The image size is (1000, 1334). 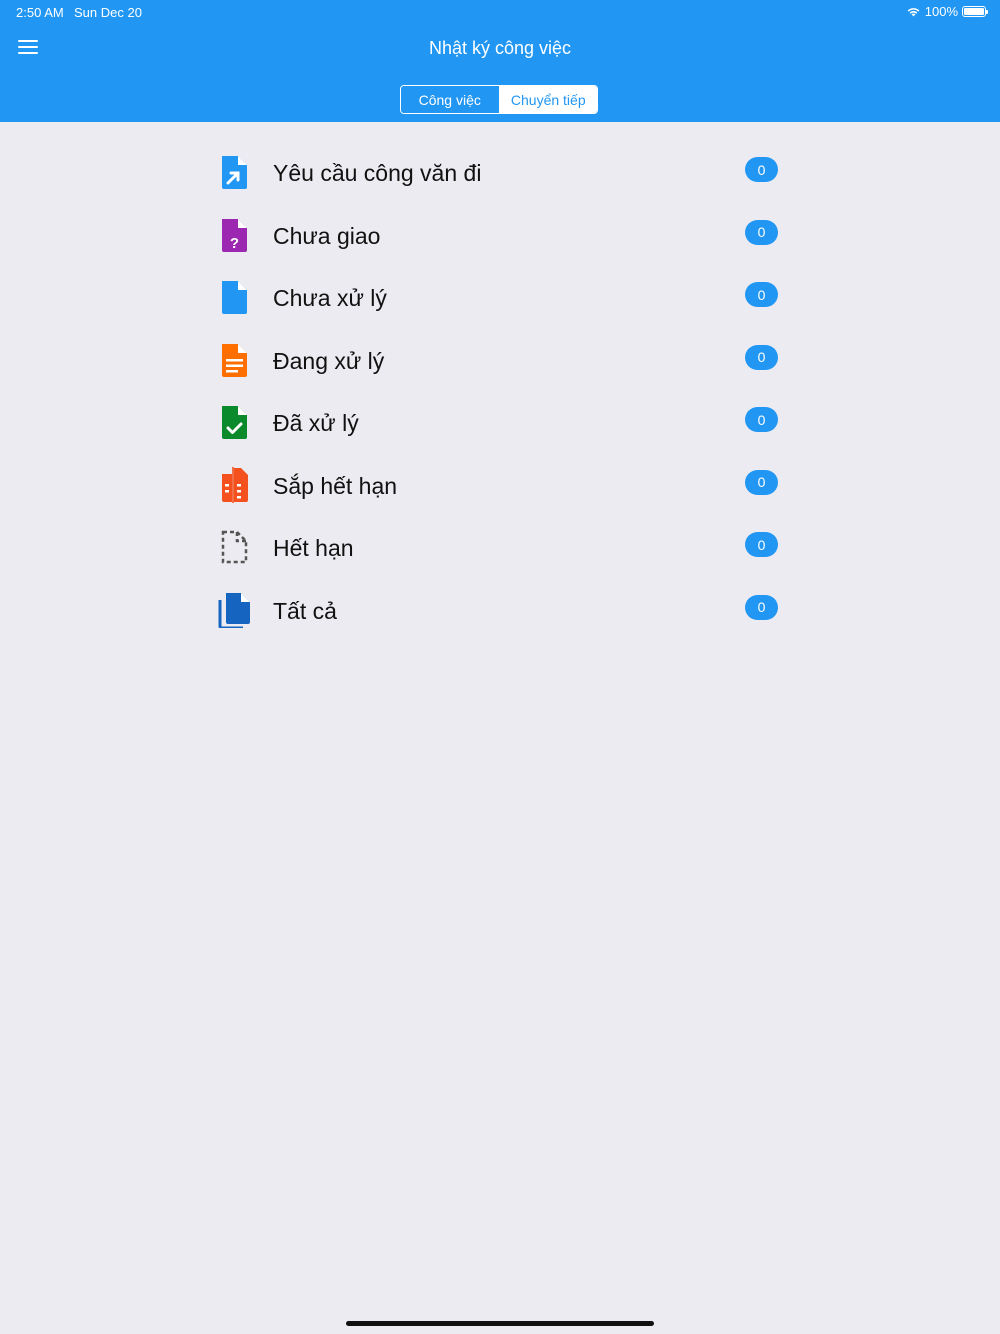 I want to click on documents-copy-icon, so click(x=234, y=610).